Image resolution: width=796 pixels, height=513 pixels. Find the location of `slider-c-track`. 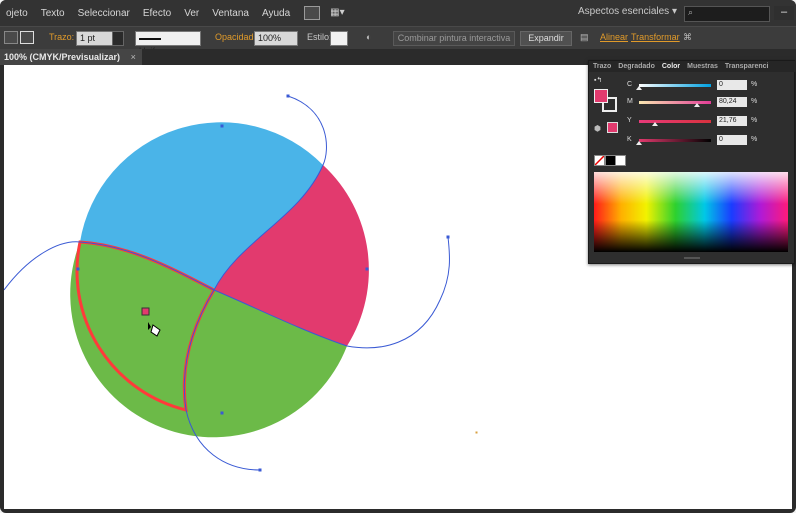

slider-c-track is located at coordinates (675, 85).